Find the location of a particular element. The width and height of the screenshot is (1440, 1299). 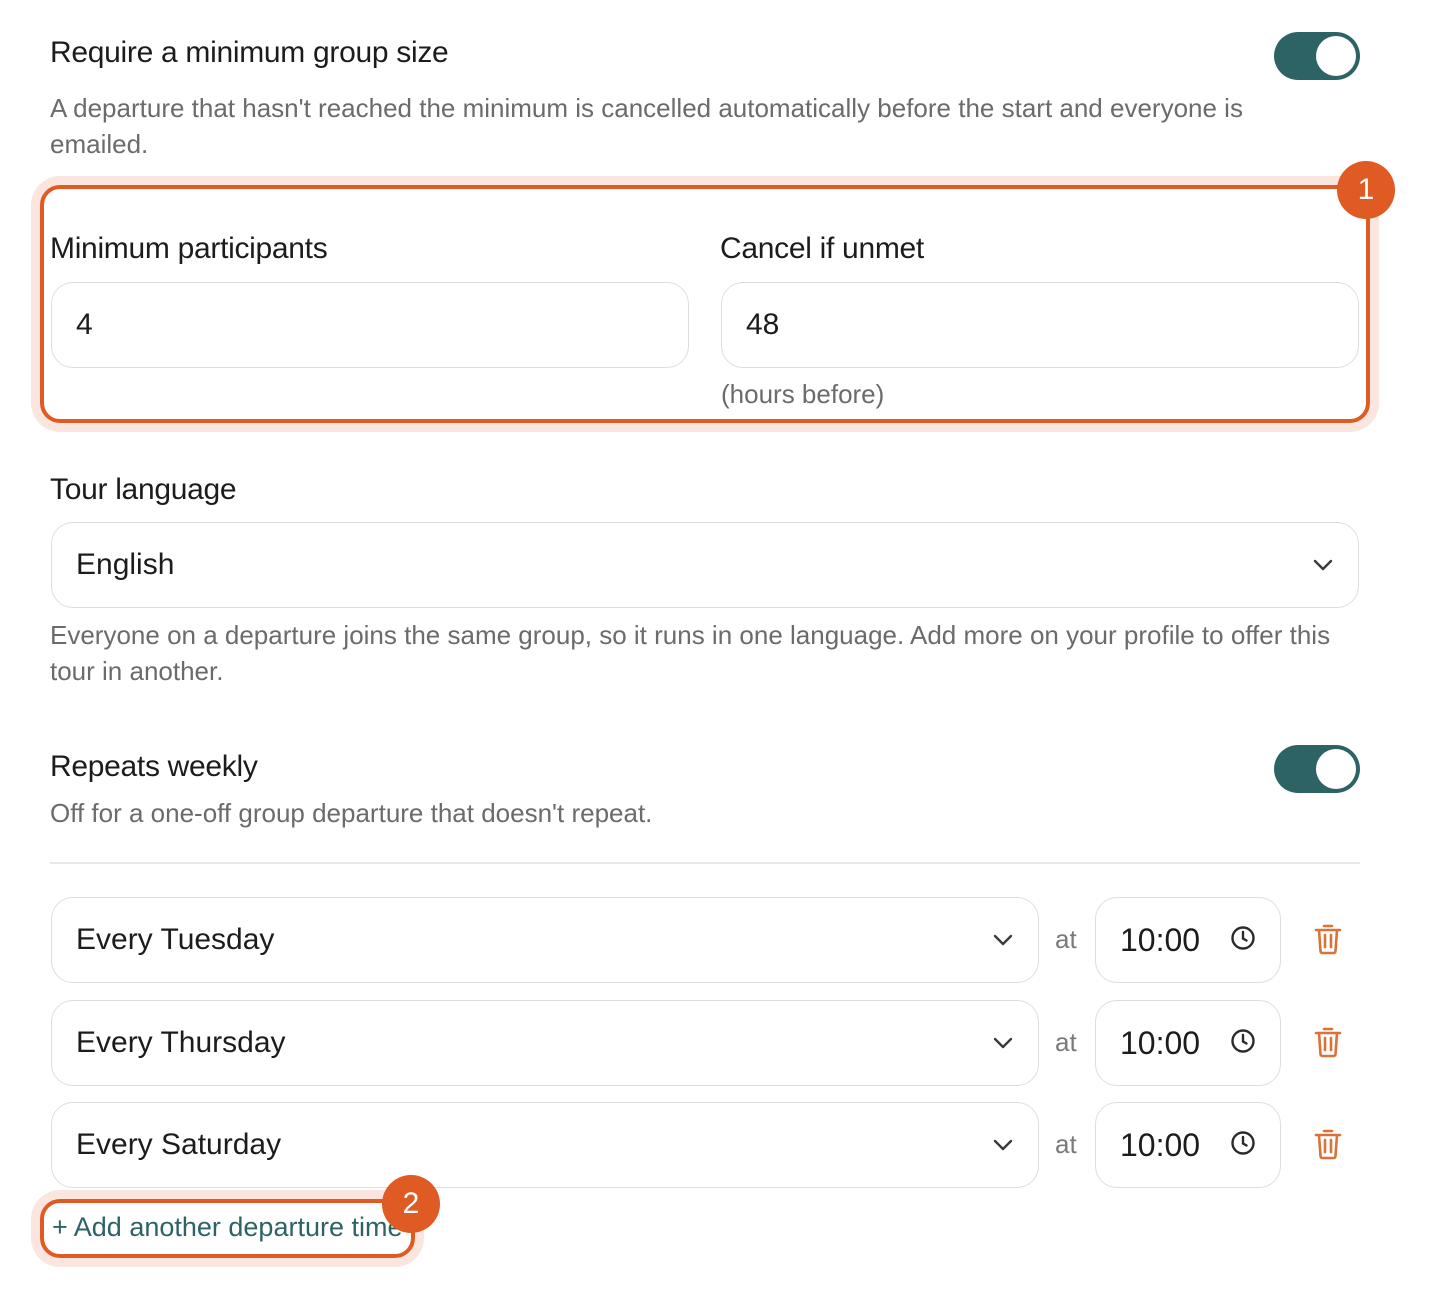

departure-day-select: Every Tuesday is located at coordinates (545, 940).